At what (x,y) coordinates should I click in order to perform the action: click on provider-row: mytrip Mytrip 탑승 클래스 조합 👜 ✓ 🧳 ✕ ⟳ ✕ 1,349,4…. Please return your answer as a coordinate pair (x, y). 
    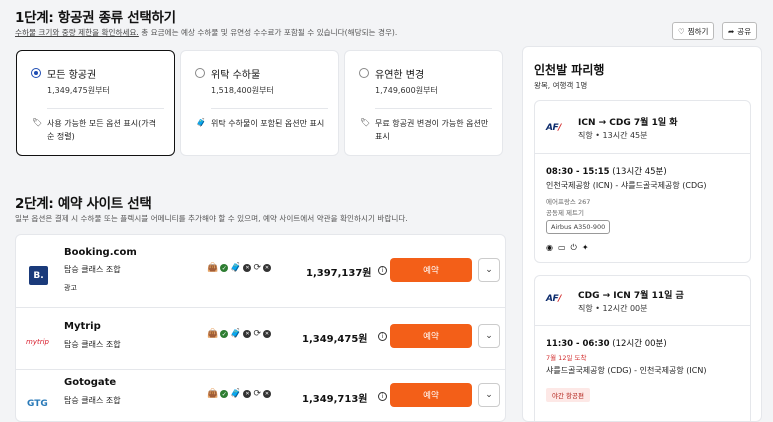
    Looking at the image, I should click on (260, 338).